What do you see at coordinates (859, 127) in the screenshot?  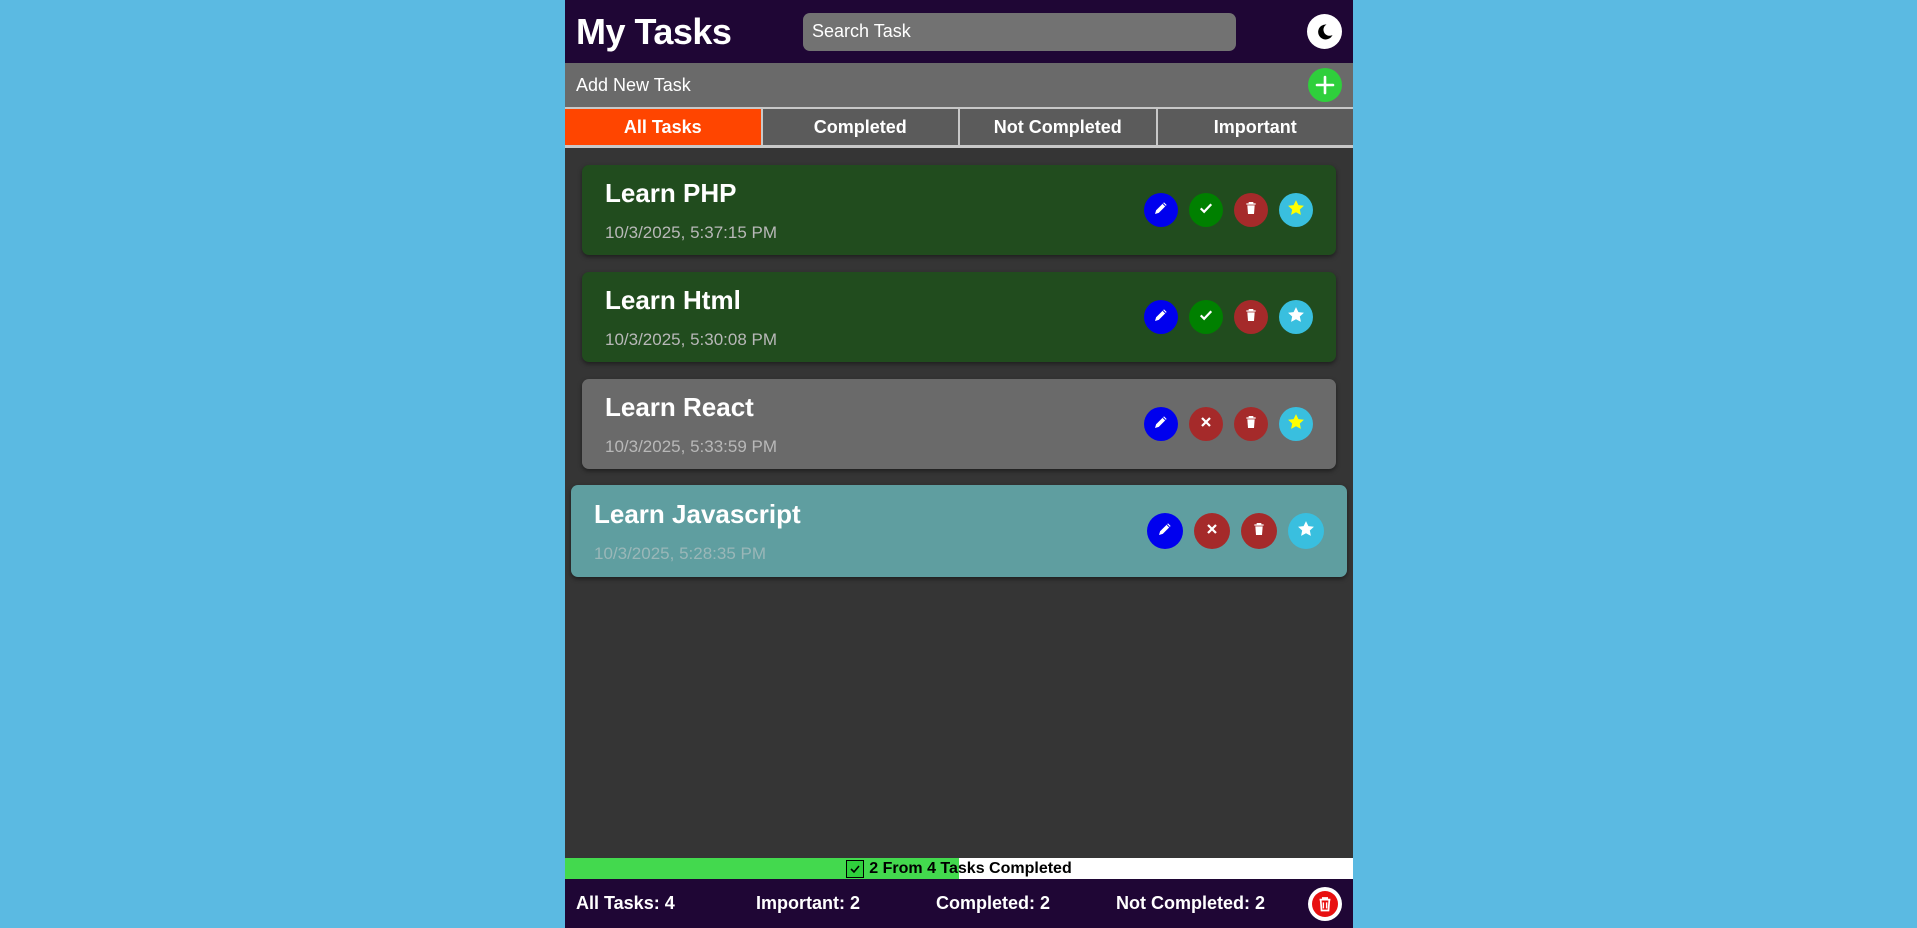 I see `tab-completed: Completed` at bounding box center [859, 127].